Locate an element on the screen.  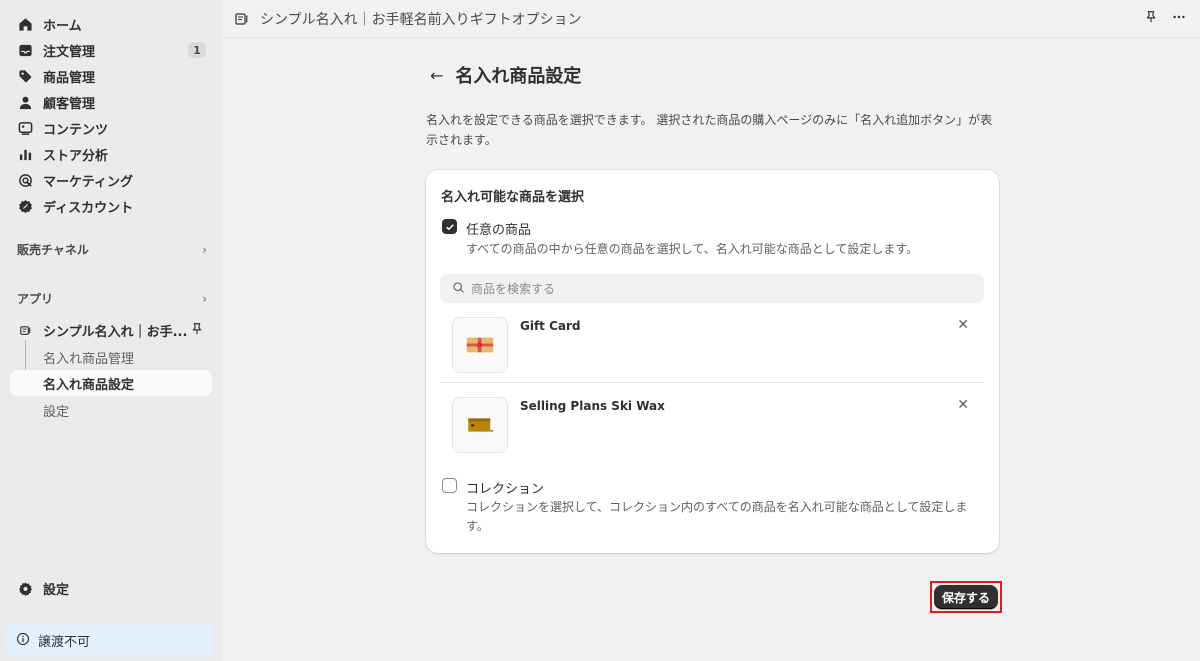
more-options-icon is located at coordinates (1179, 19).